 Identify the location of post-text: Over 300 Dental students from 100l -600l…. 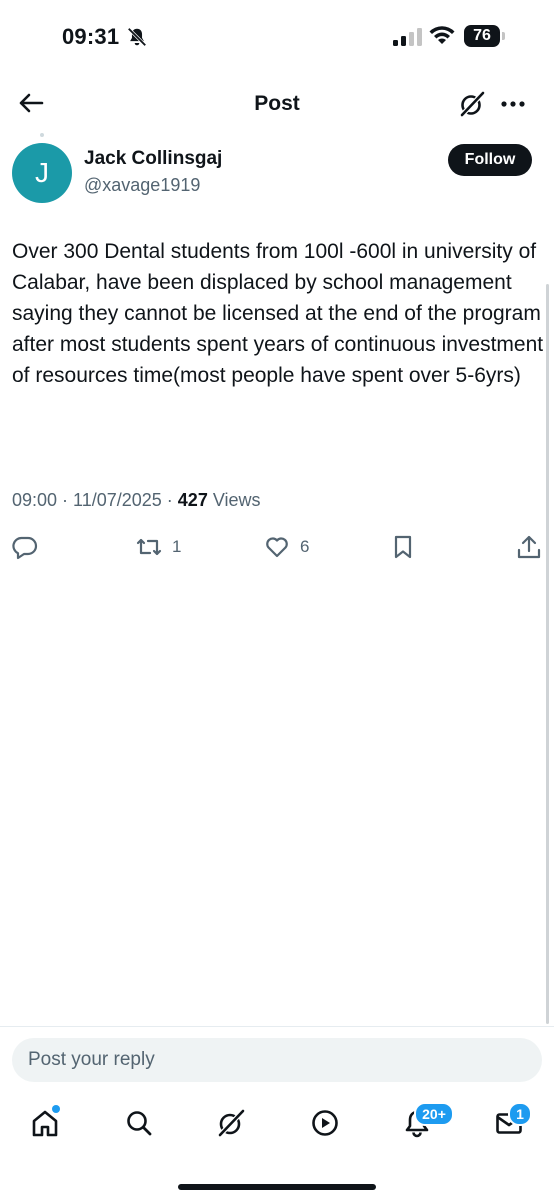
(278, 313).